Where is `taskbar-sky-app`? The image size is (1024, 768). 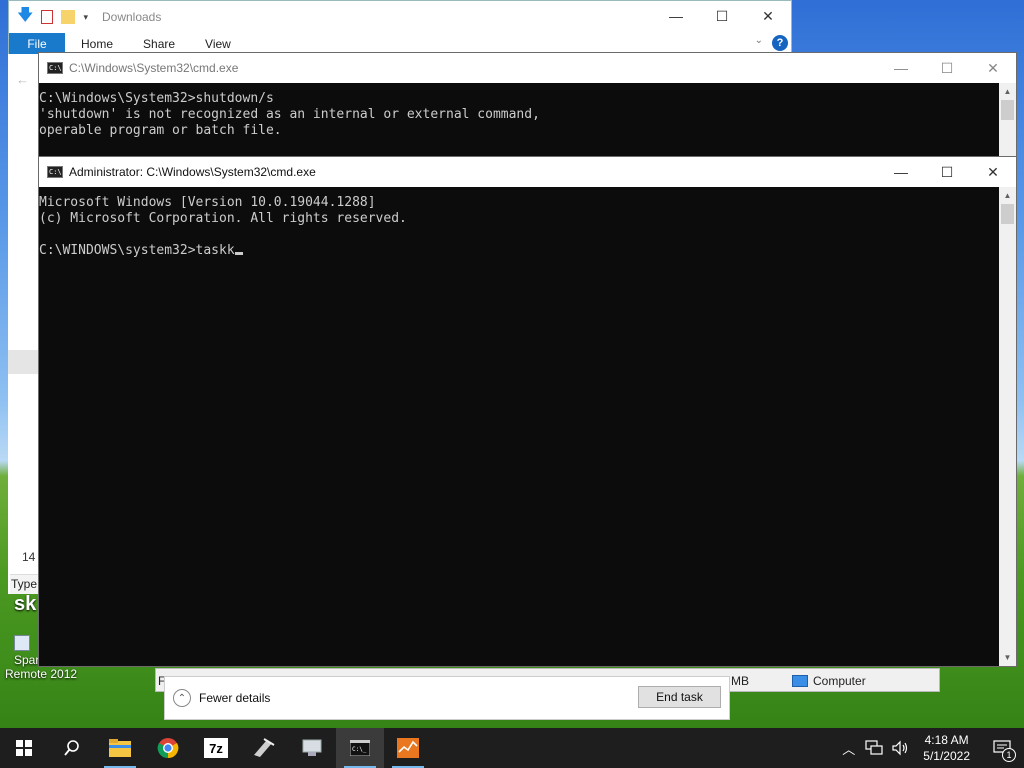
taskbar-sky-app is located at coordinates (264, 748).